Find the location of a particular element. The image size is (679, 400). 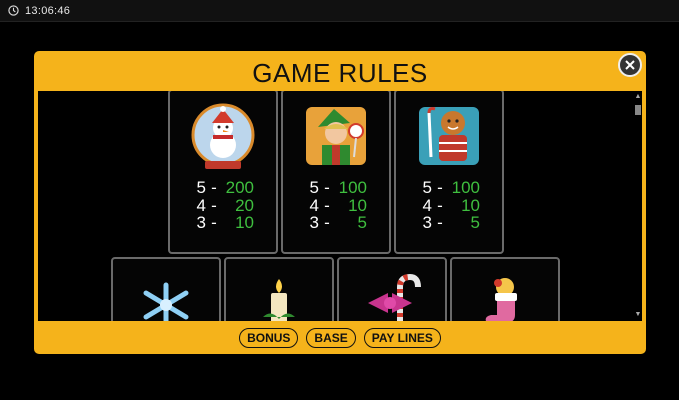

rules-tabs: BONUS BASE PAY LINES is located at coordinates (340, 337).